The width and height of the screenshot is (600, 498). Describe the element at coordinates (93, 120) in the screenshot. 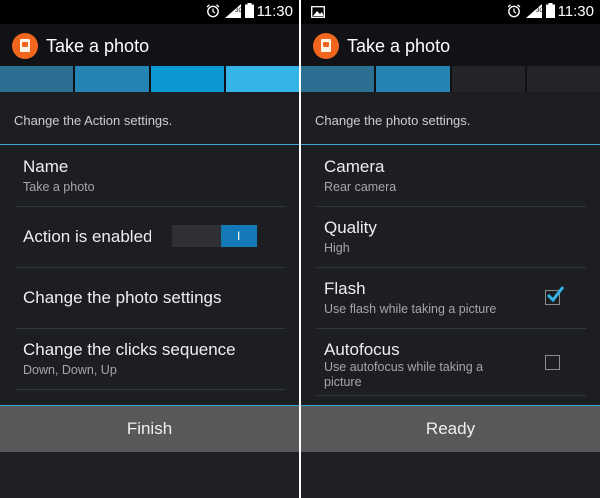

I see `settings-description: Change the Action settings.` at that location.